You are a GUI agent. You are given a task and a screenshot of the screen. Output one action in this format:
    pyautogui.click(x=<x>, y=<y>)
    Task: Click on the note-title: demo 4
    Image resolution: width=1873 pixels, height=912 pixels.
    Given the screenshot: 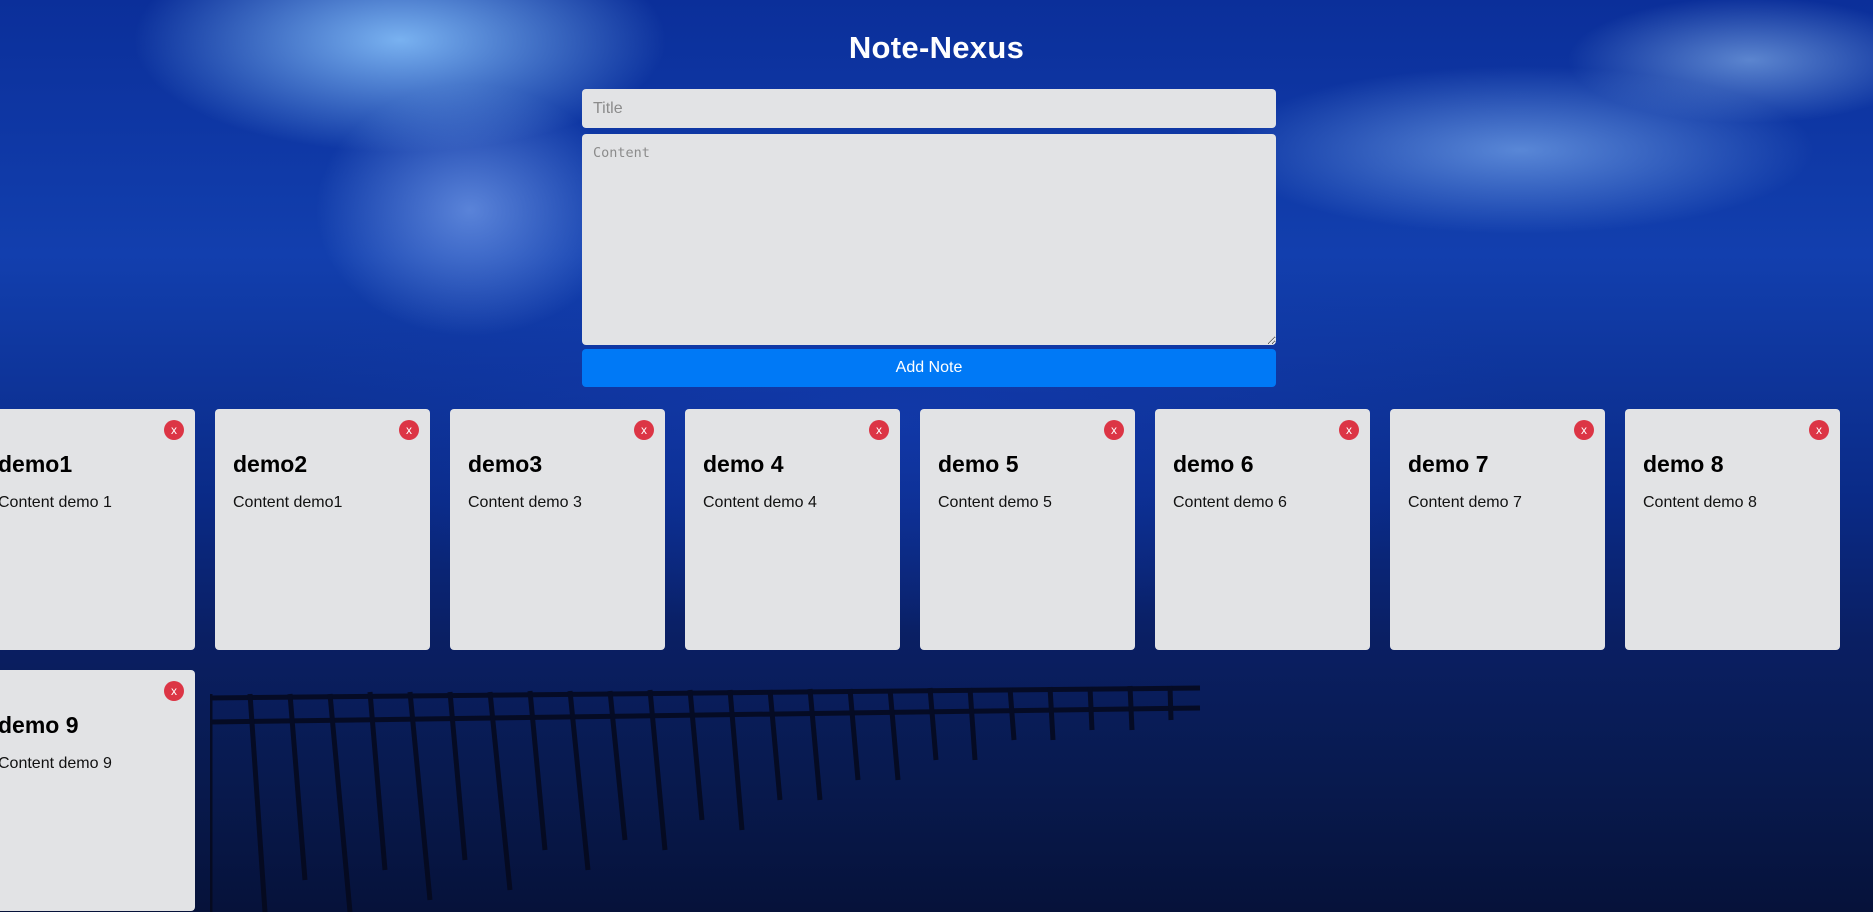 What is the action you would take?
    pyautogui.click(x=743, y=464)
    